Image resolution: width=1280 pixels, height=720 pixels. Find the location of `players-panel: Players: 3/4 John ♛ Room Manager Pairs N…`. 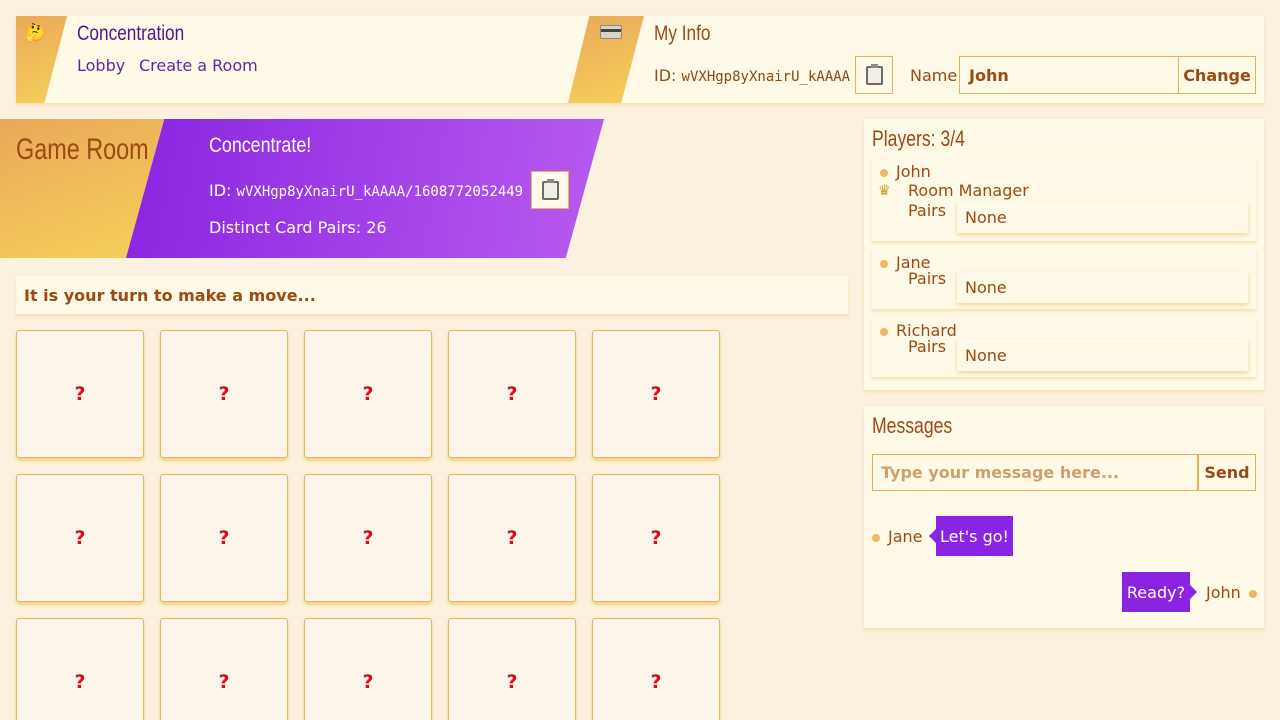

players-panel: Players: 3/4 John ♛ Room Manager Pairs N… is located at coordinates (1064, 254).